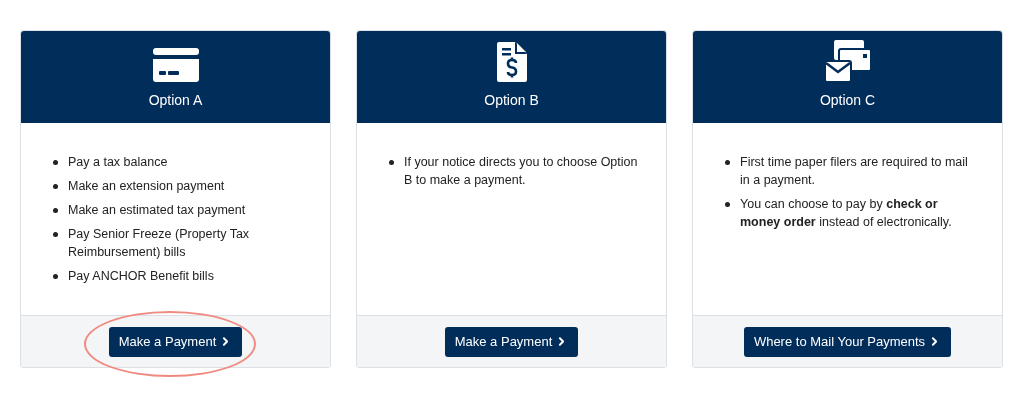 The image size is (1024, 402). Describe the element at coordinates (847, 60) in the screenshot. I see `envelopes-icon` at that location.